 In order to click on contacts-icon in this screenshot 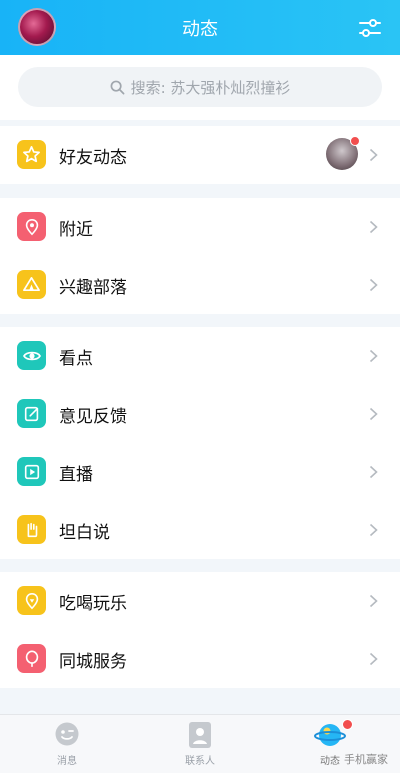, I will do `click(200, 735)`.